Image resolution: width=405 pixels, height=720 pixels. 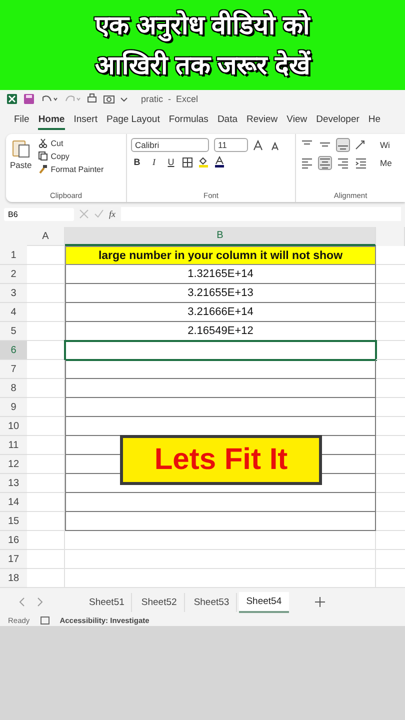 I want to click on row-header: 14, so click(x=13, y=502).